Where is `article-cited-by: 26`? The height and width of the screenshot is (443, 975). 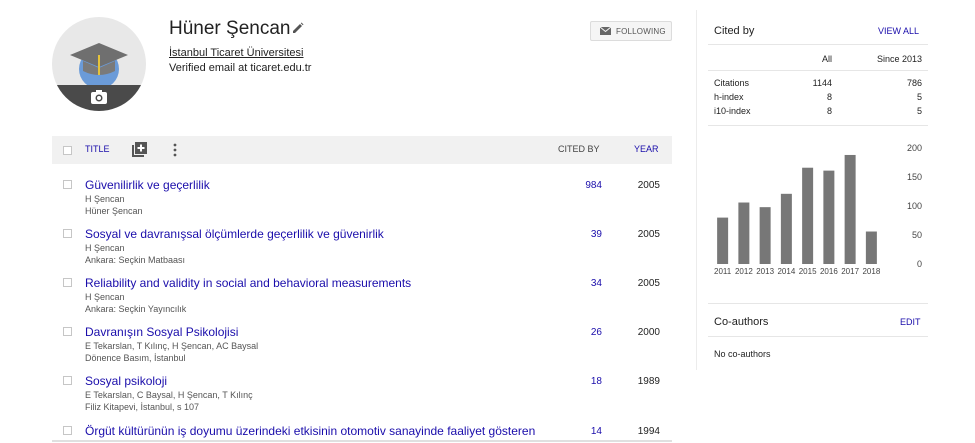 article-cited-by: 26 is located at coordinates (577, 332).